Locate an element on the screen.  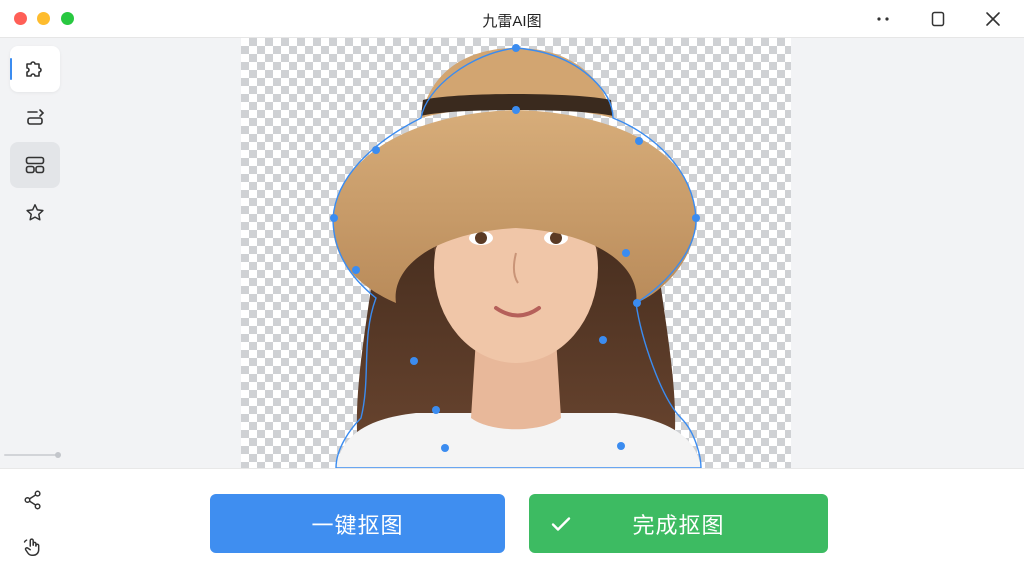
hand-touch-icon is located at coordinates (31, 547).